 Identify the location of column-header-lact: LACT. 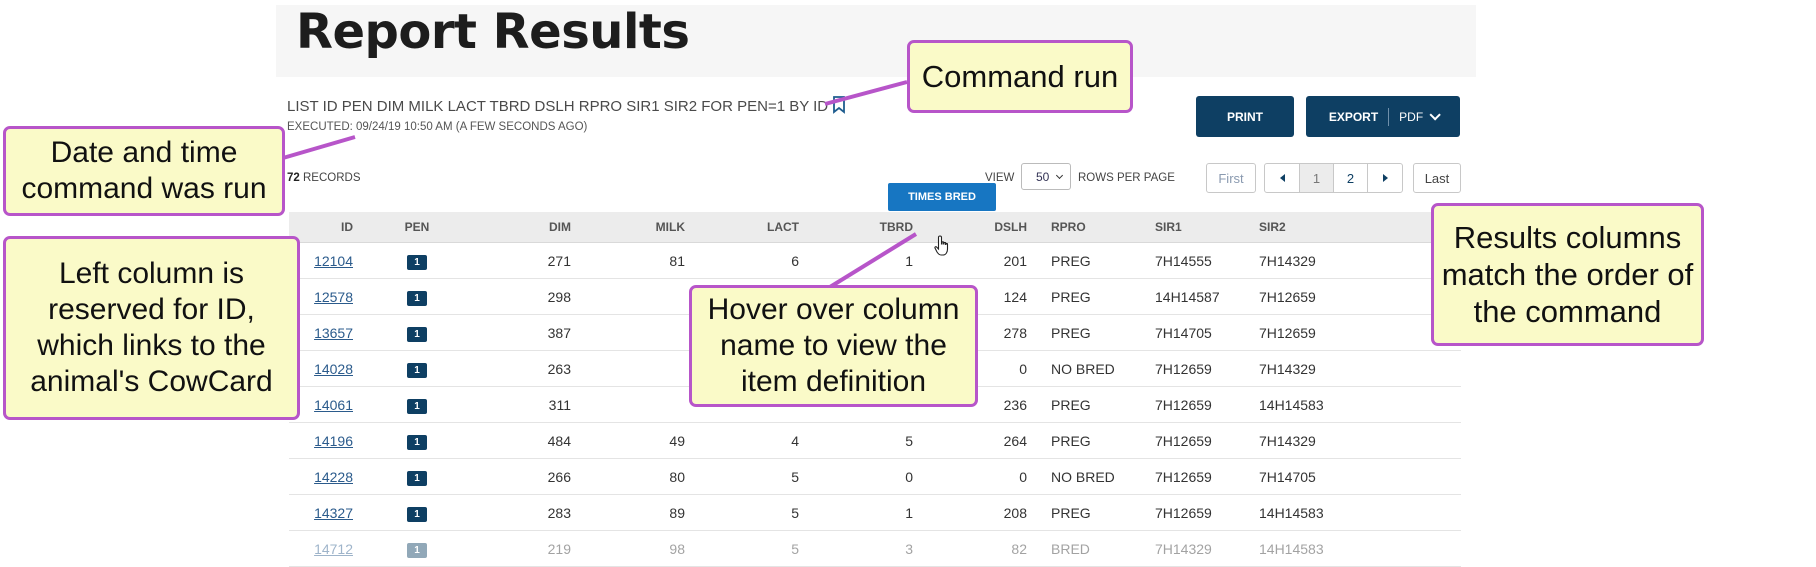
(754, 227).